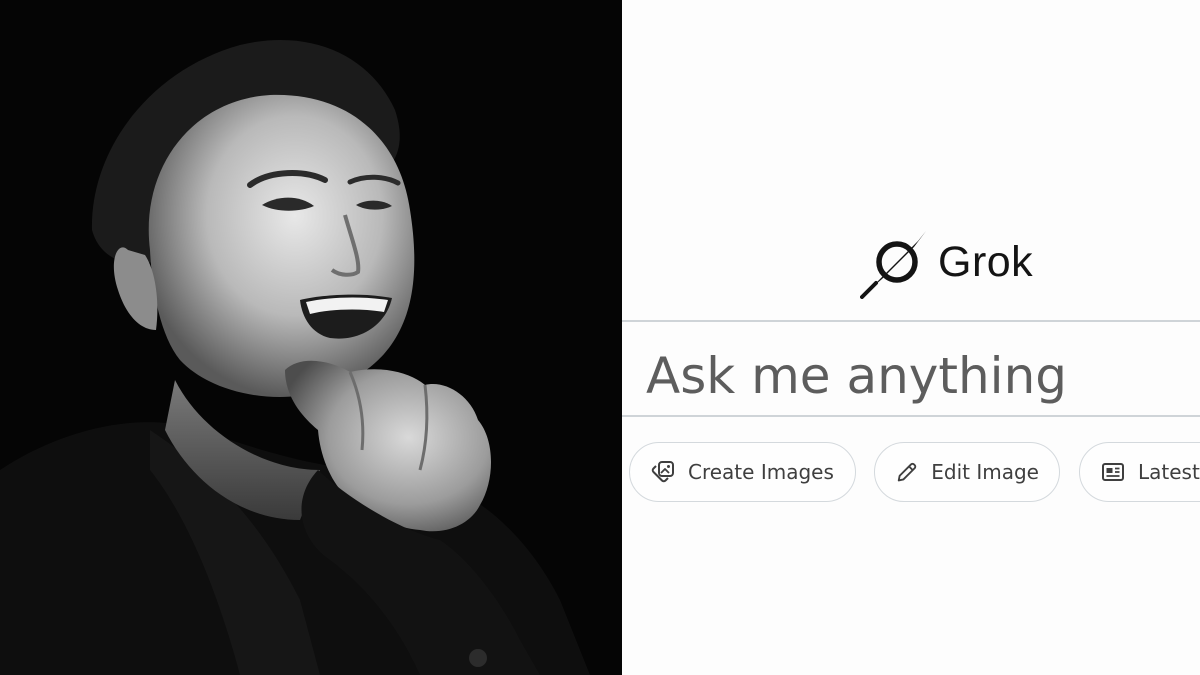 The height and width of the screenshot is (675, 1200). What do you see at coordinates (662, 472) in the screenshot?
I see `create-images-icon` at bounding box center [662, 472].